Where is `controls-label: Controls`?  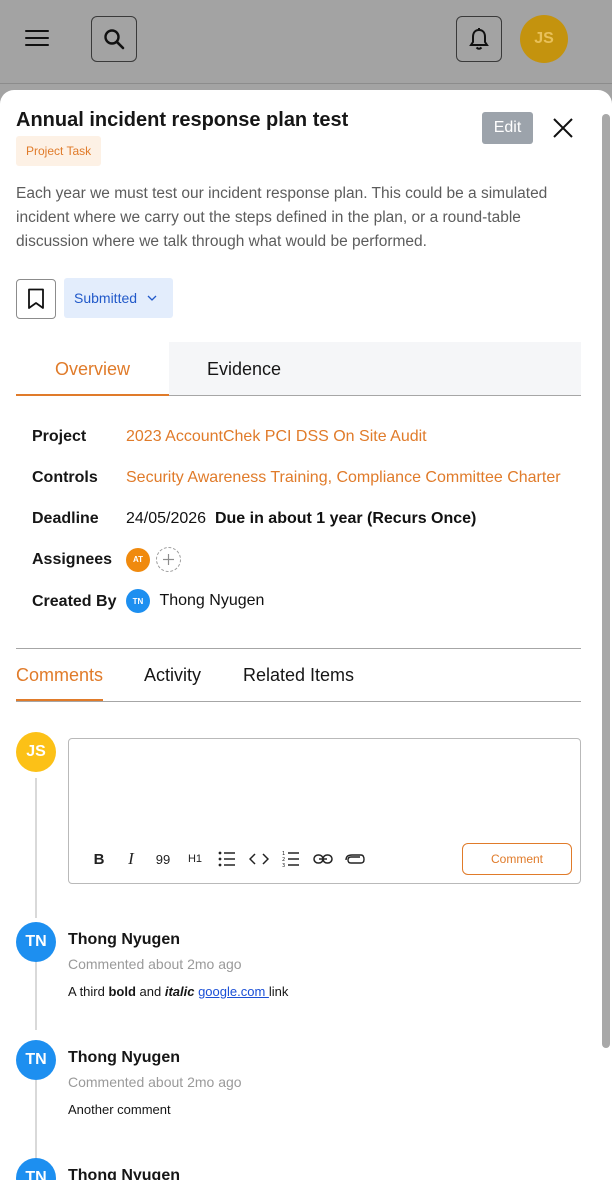 controls-label: Controls is located at coordinates (65, 477).